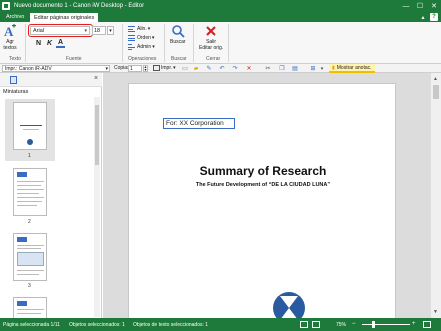 The height and width of the screenshot is (331, 441). Describe the element at coordinates (135, 68) in the screenshot. I see `copies-input: 1` at that location.